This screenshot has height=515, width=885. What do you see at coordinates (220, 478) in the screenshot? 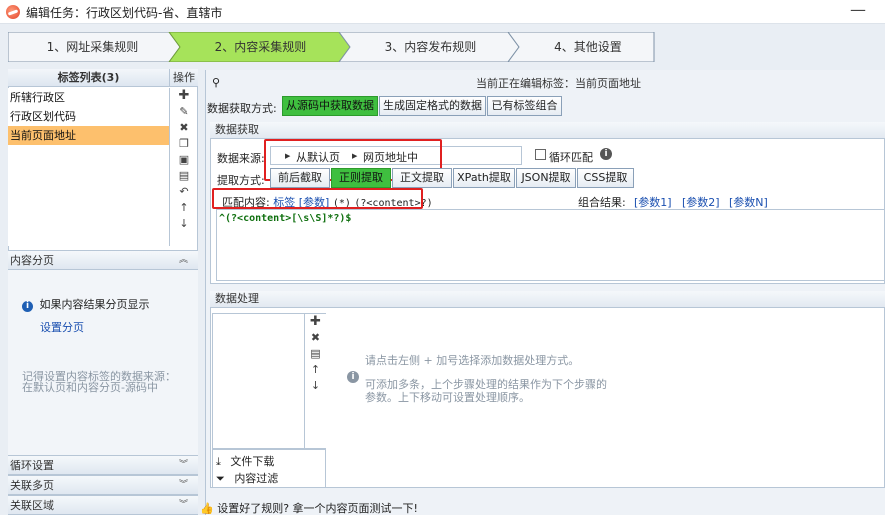
I see `filter-icon: ⏷` at bounding box center [220, 478].